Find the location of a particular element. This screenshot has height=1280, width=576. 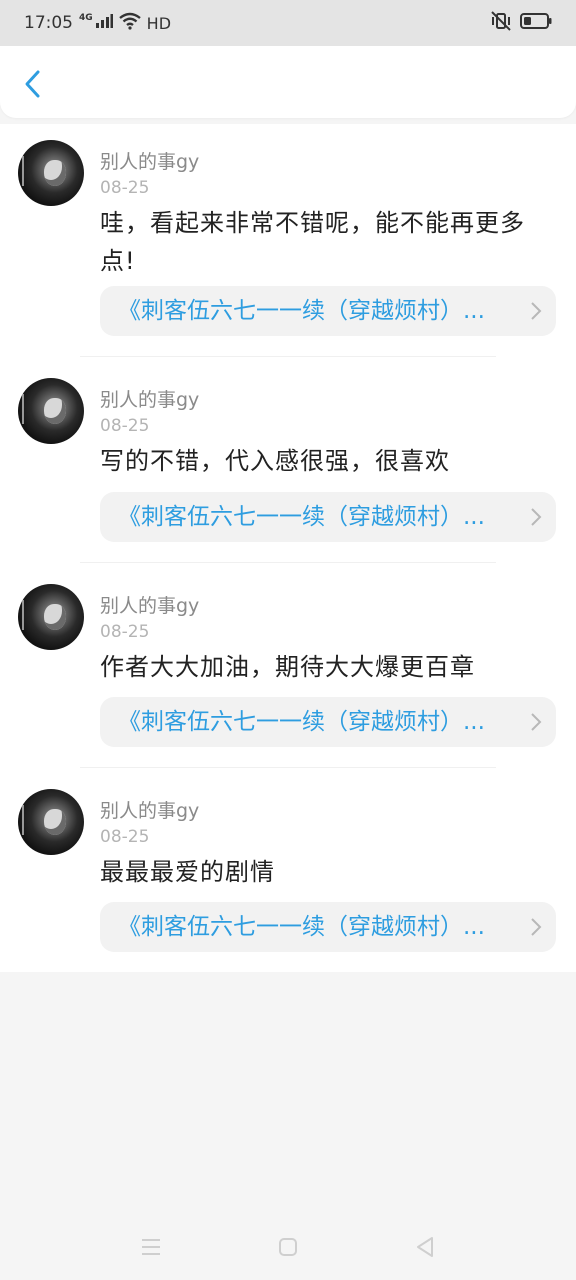

back-nav-button is located at coordinates (425, 1247).